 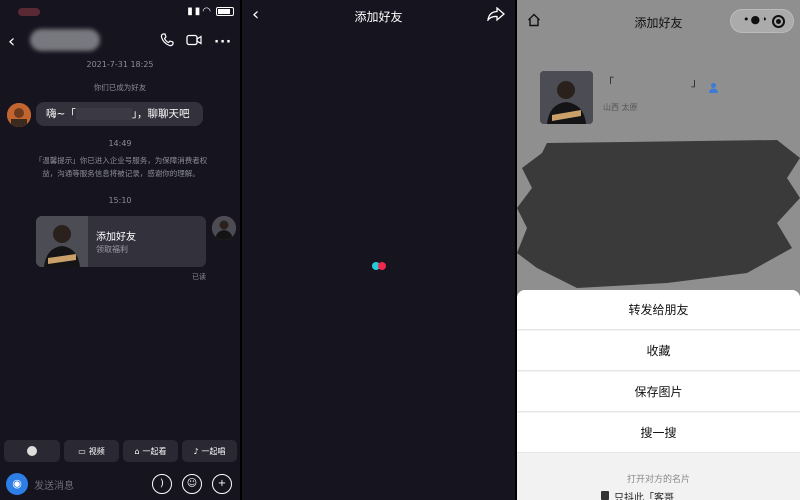 What do you see at coordinates (65, 40) in the screenshot?
I see `contact-name-redacted` at bounding box center [65, 40].